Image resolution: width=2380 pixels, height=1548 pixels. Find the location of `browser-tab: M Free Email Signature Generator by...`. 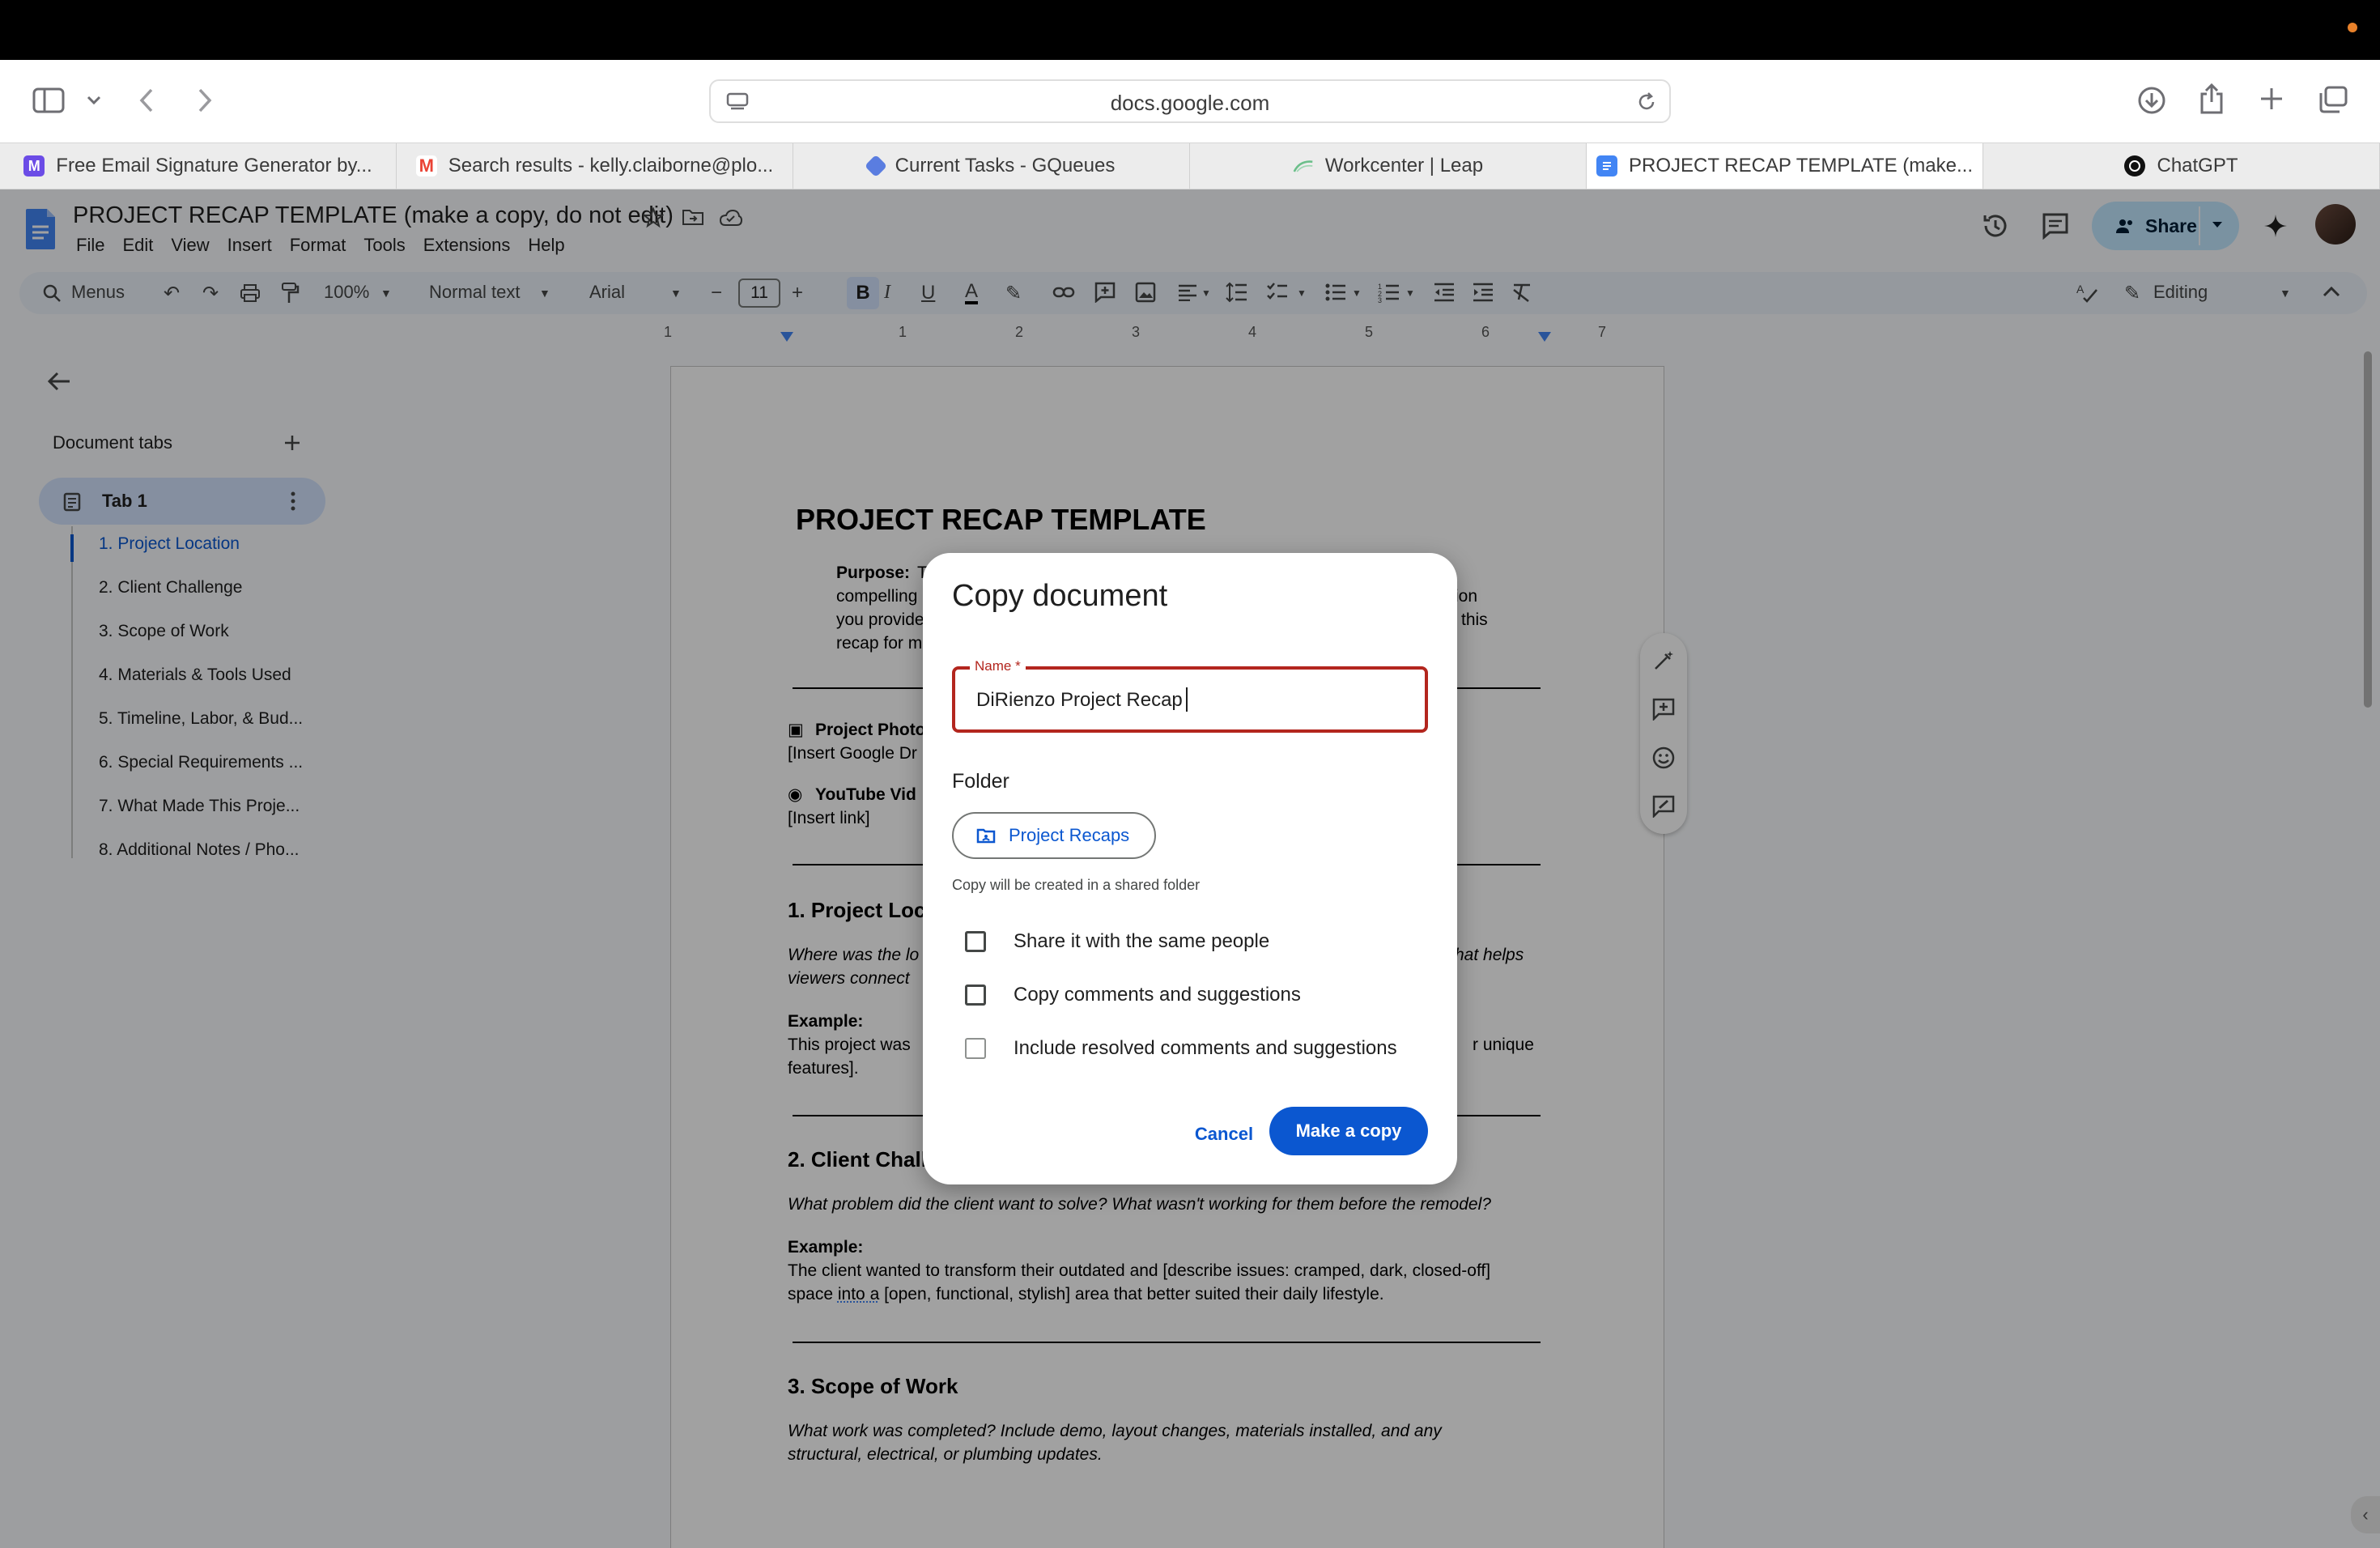

browser-tab: M Free Email Signature Generator by... is located at coordinates (198, 166).